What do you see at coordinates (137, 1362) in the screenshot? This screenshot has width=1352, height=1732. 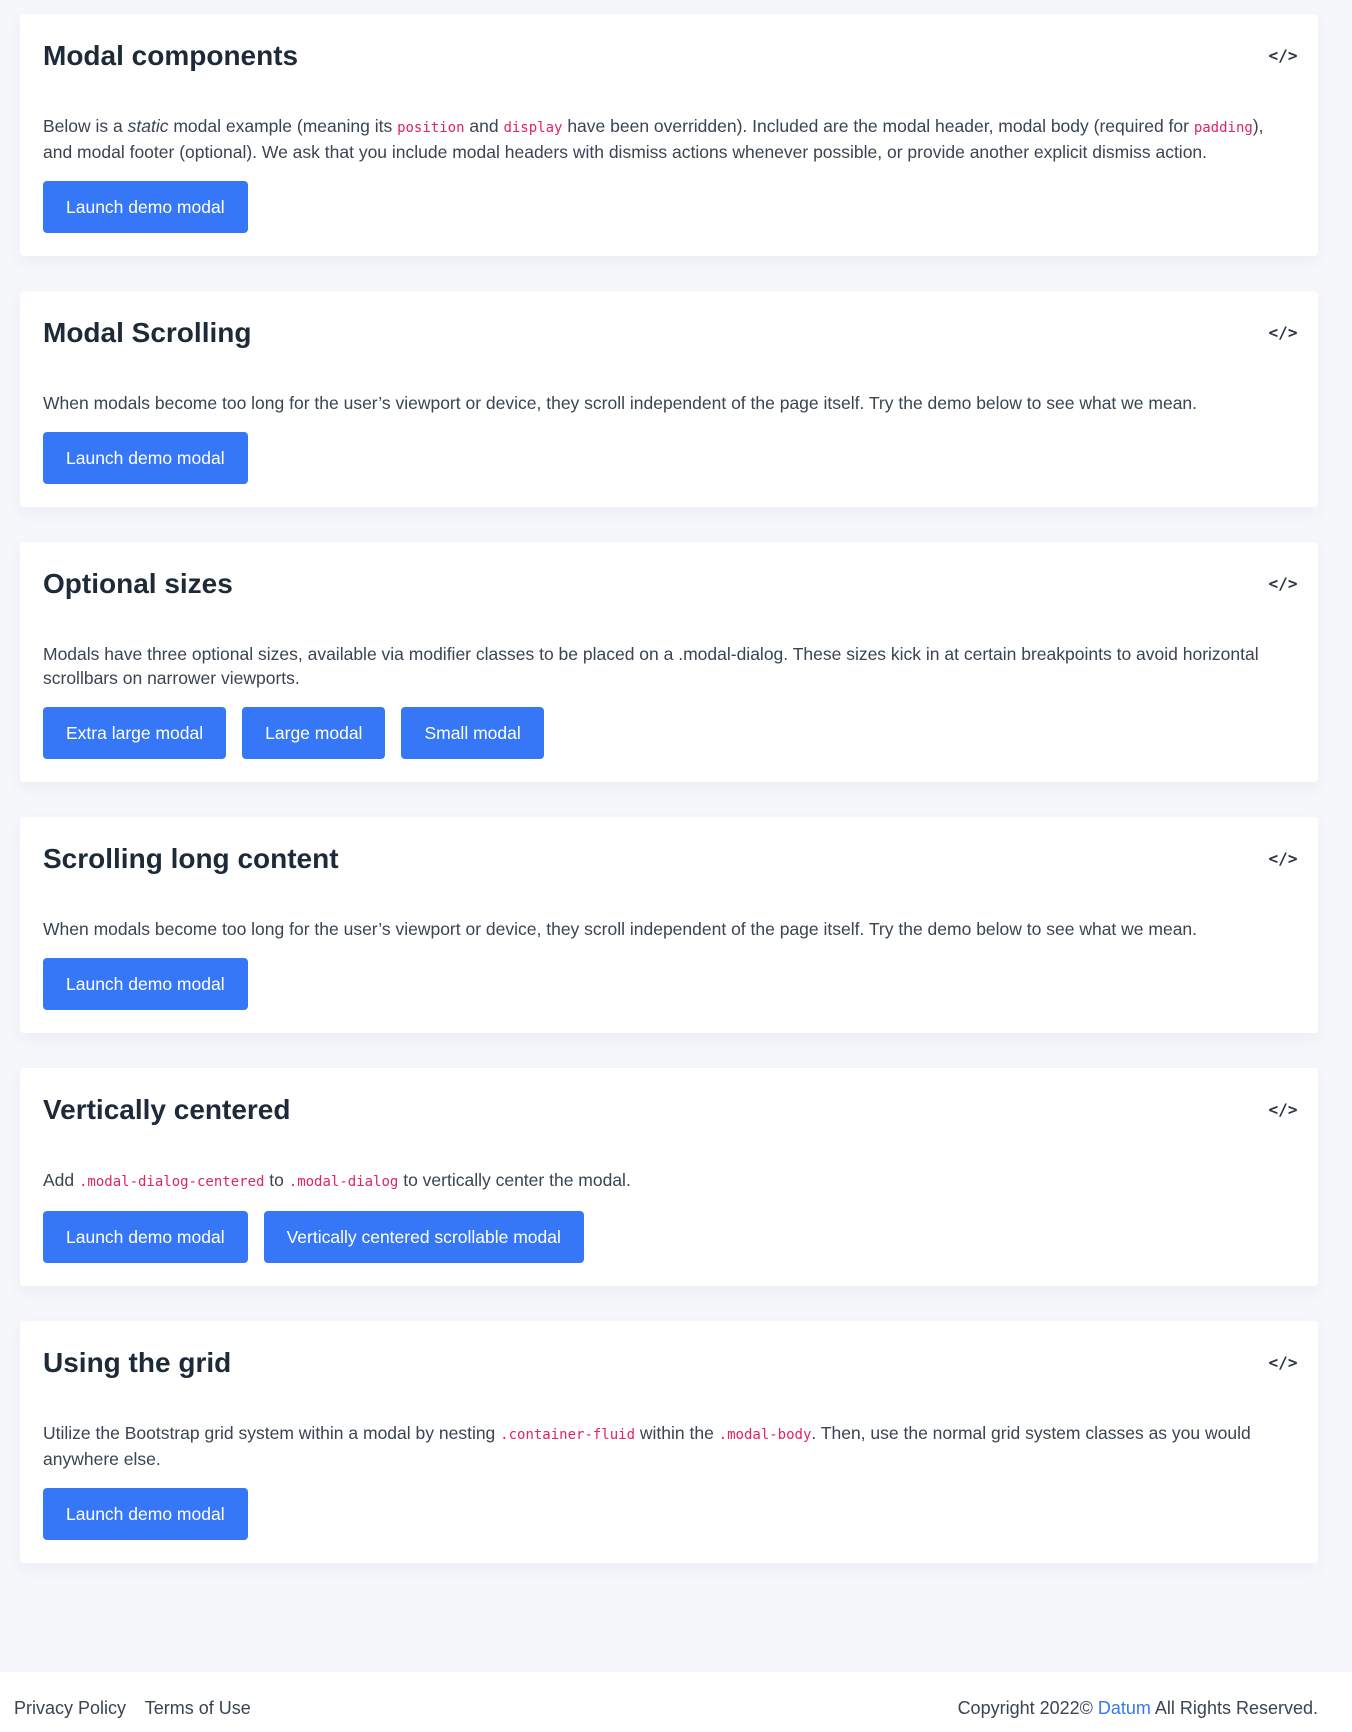 I see `card-title: Using the grid` at bounding box center [137, 1362].